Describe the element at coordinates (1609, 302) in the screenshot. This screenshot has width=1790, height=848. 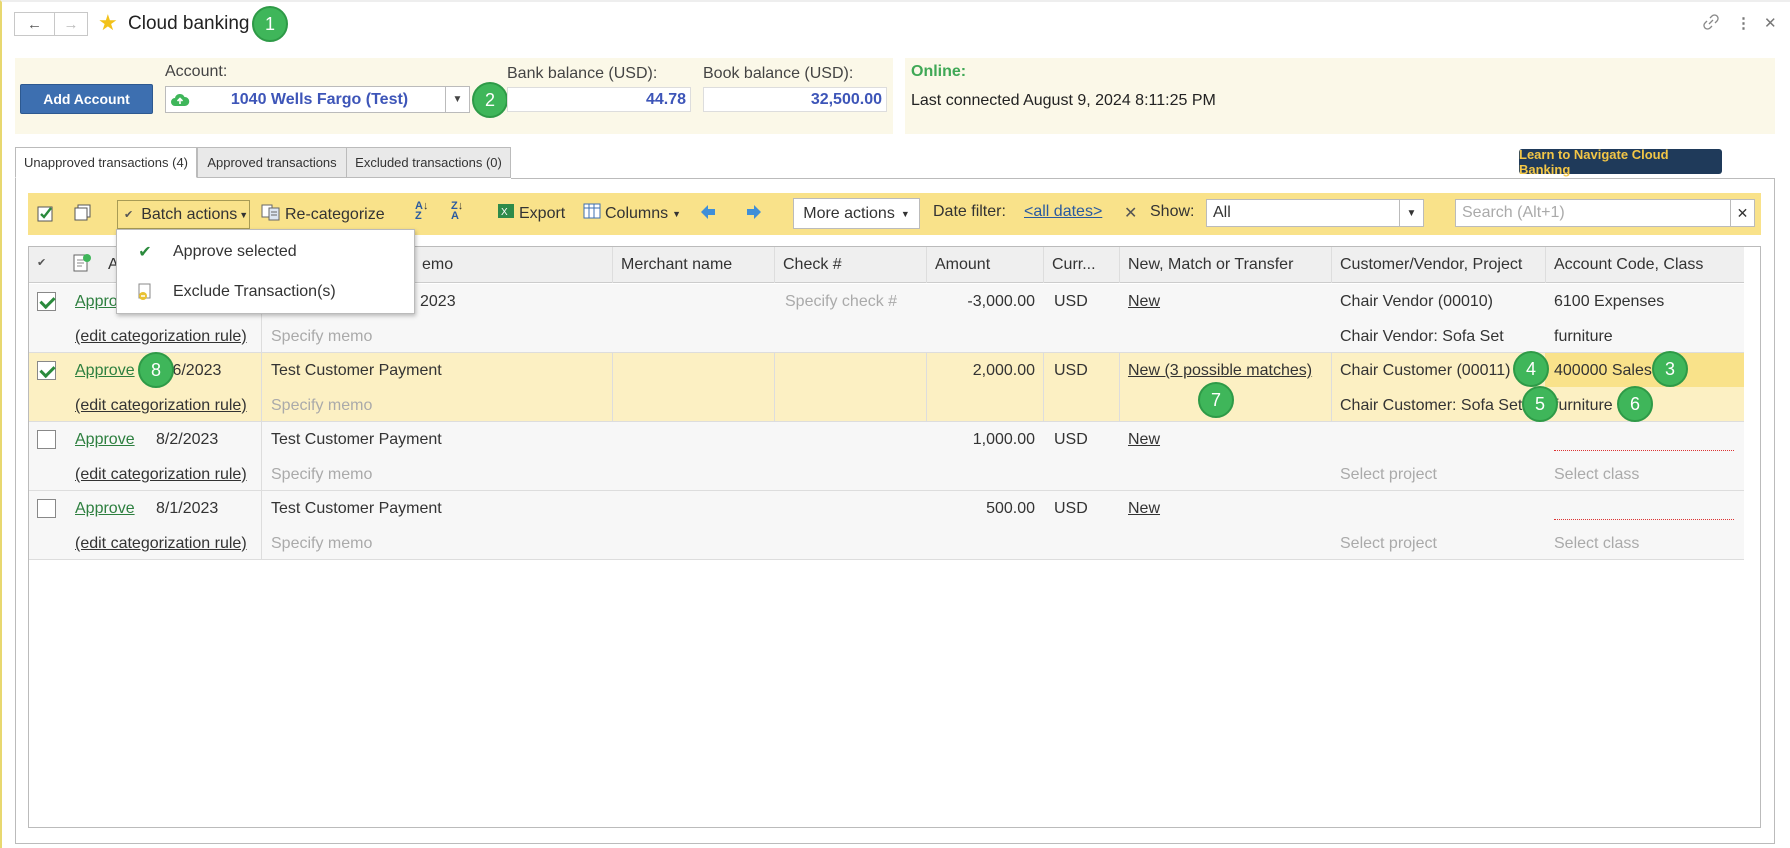
I see `account-code: 6100 Expenses` at that location.